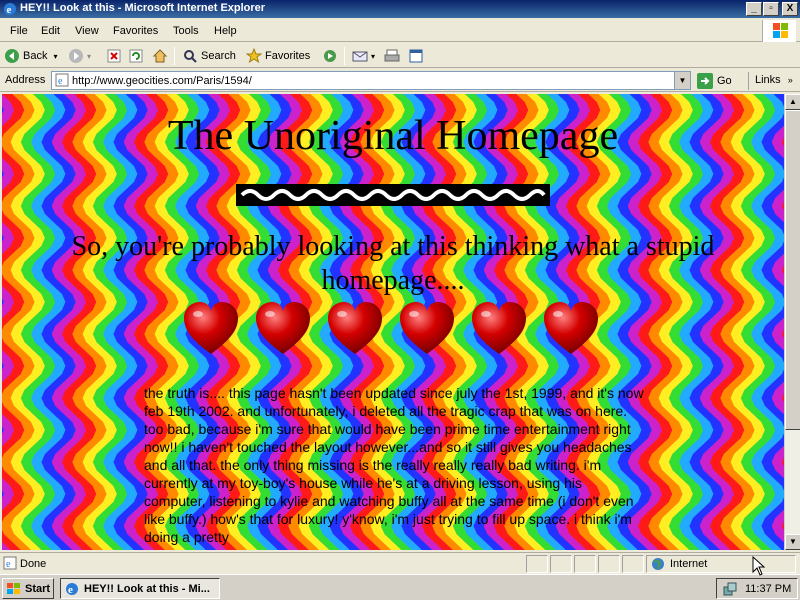  I want to click on go-label: Go, so click(724, 81).